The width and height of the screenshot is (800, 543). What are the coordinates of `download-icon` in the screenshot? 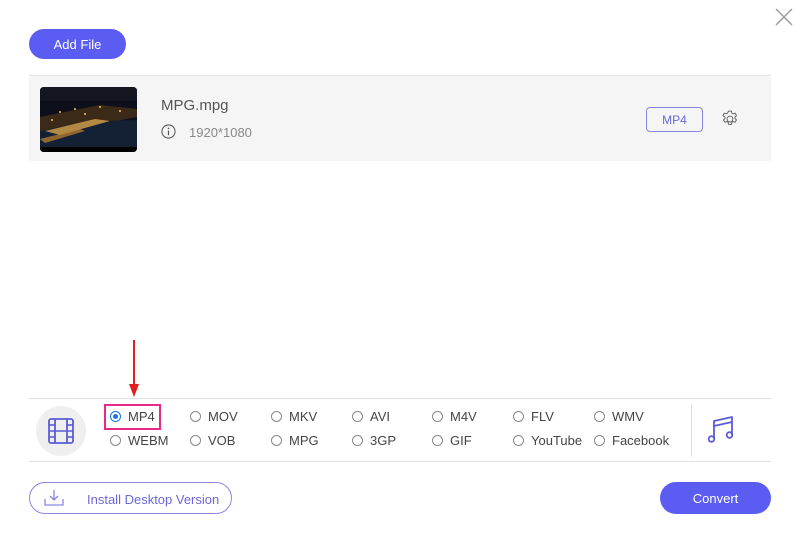 It's located at (54, 498).